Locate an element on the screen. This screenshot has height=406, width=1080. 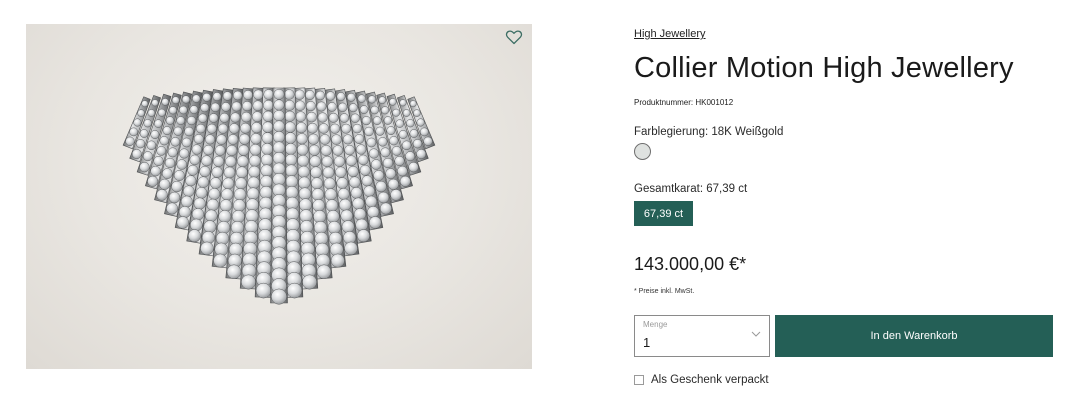
gift-wrap-label: Als Geschenk verpackt is located at coordinates (710, 380).